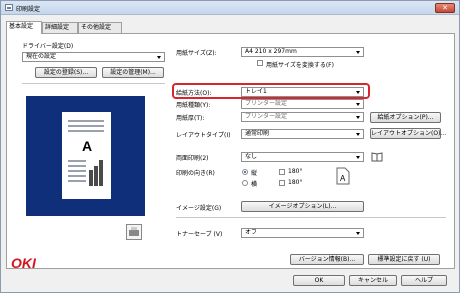 Image resolution: width=460 pixels, height=293 pixels. Describe the element at coordinates (302, 117) in the screenshot. I see `paper-weight-select: プリンター設定` at that location.